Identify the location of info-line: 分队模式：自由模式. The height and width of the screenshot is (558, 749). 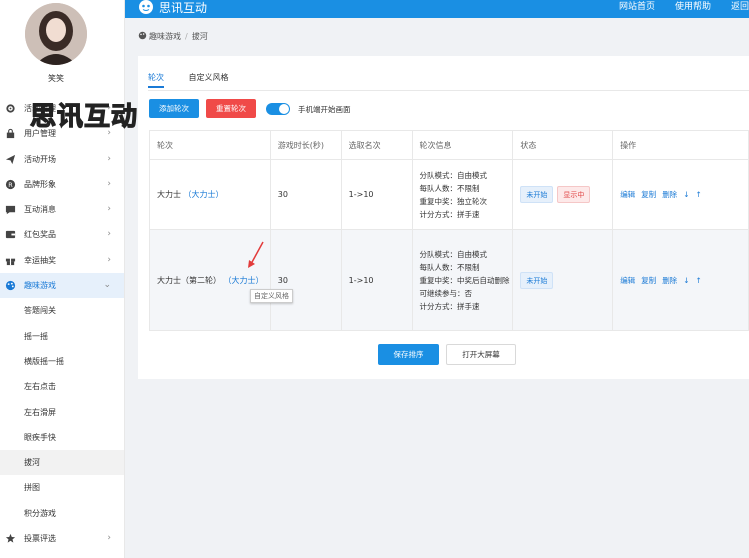
(453, 175).